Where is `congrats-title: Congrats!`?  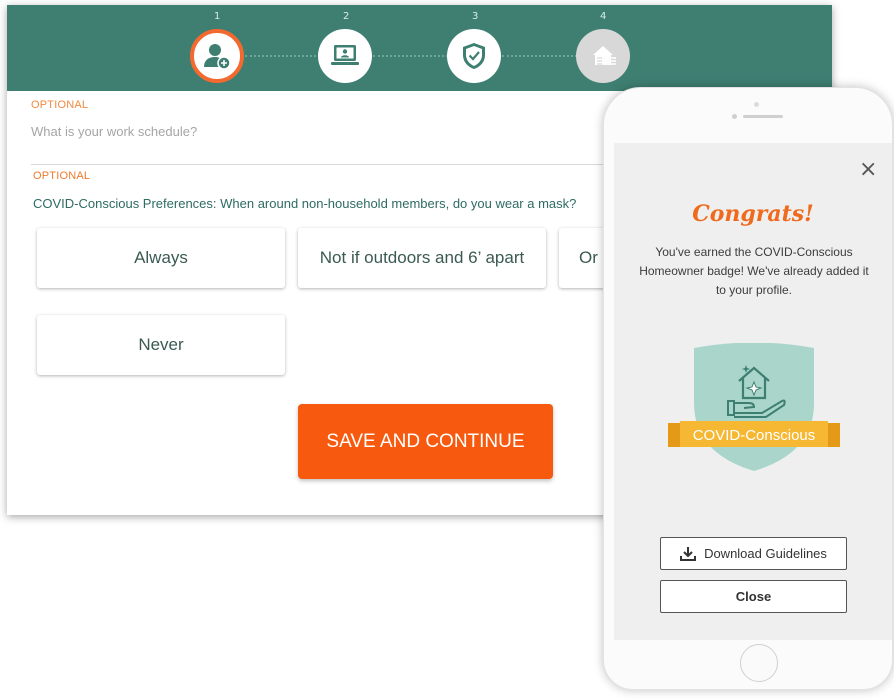 congrats-title: Congrats! is located at coordinates (753, 214).